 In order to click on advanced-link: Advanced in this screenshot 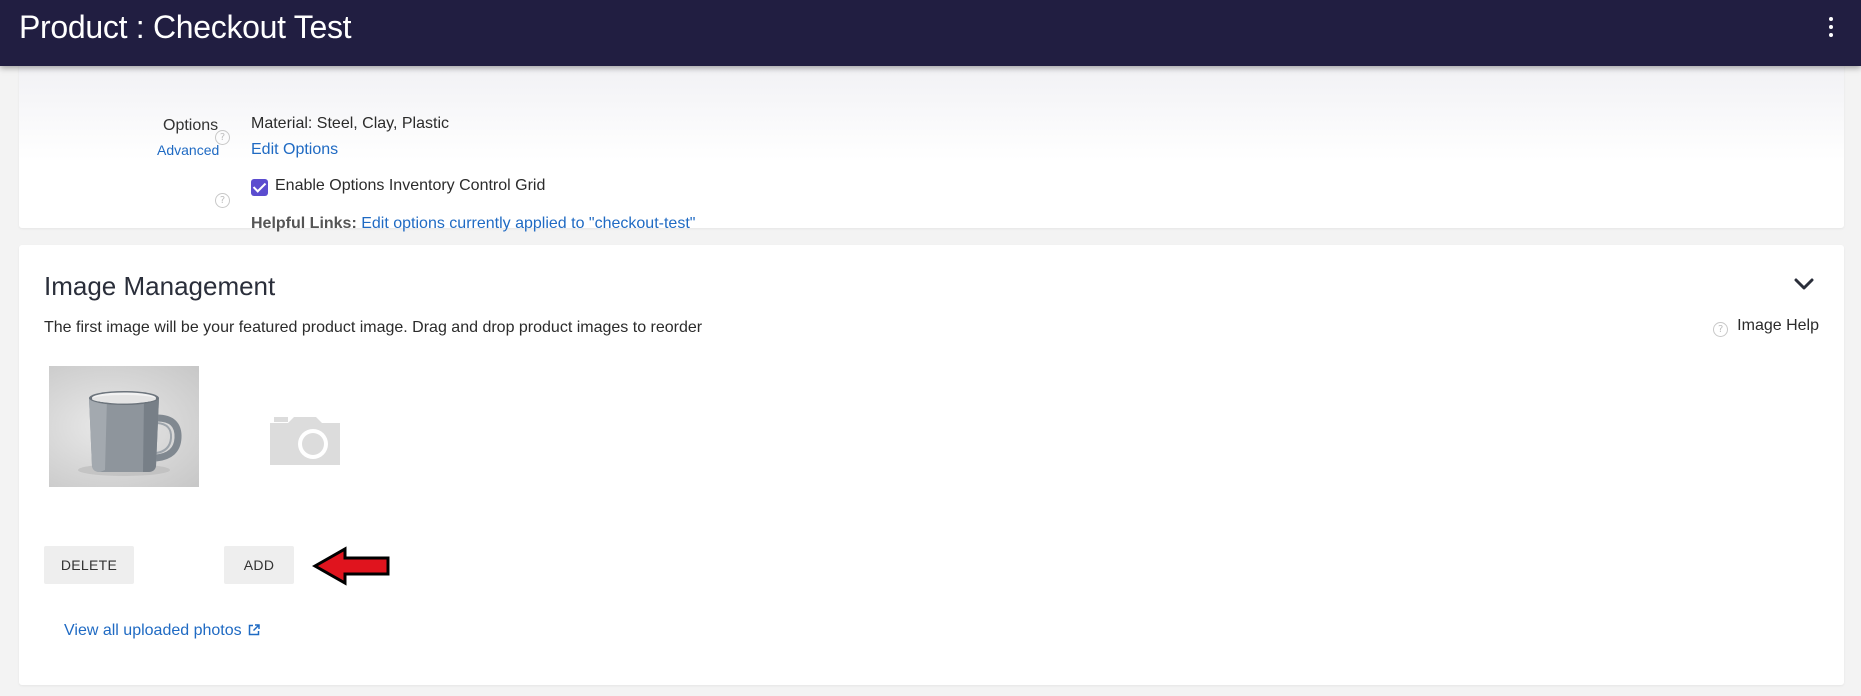, I will do `click(188, 150)`.